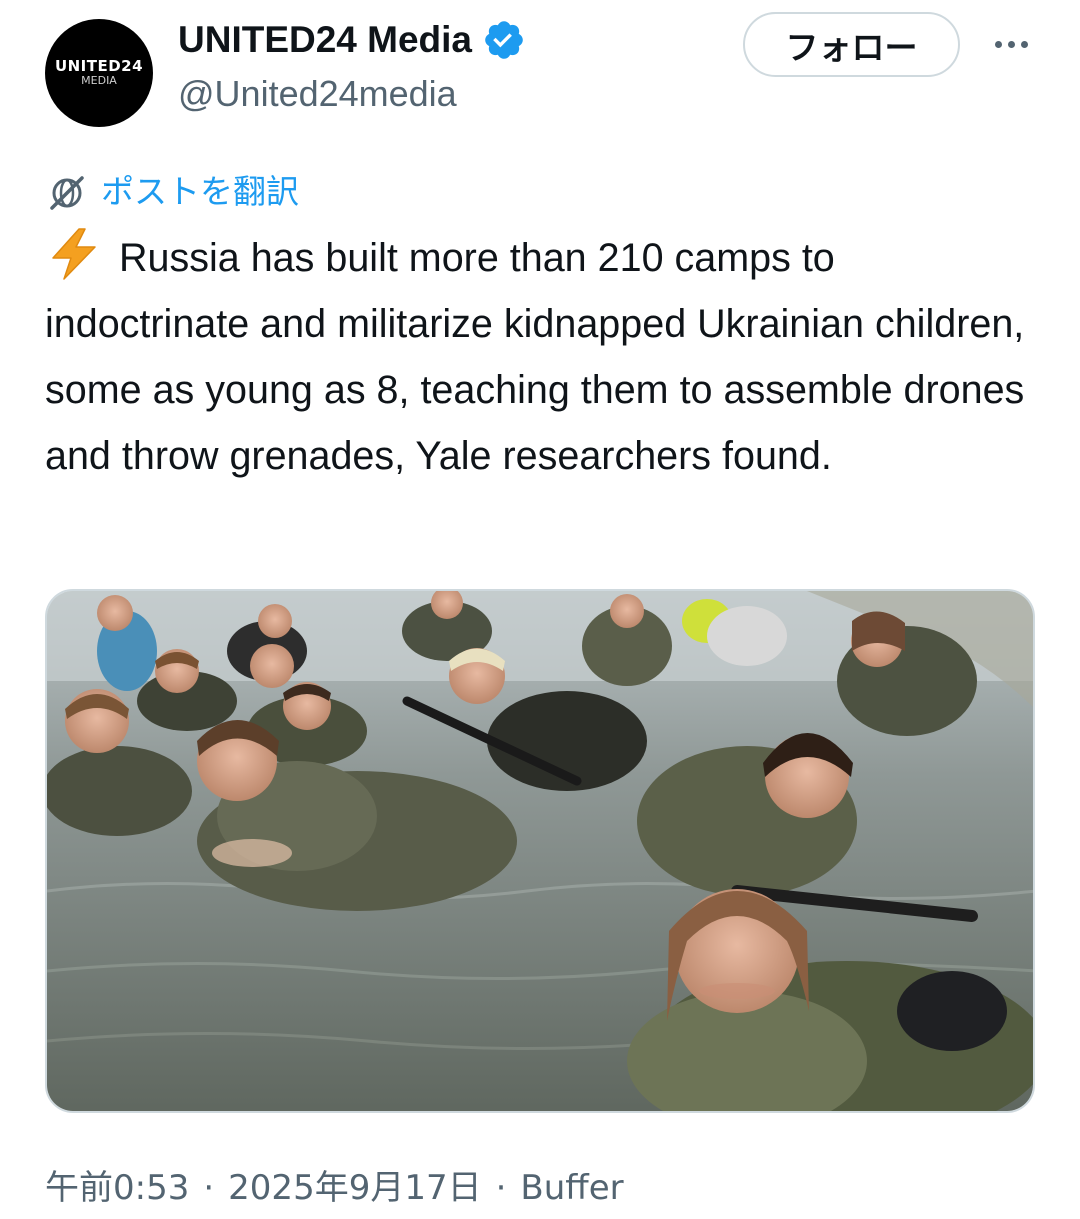 This screenshot has height=1219, width=1080. I want to click on lightning-bolt-icon, so click(74, 254).